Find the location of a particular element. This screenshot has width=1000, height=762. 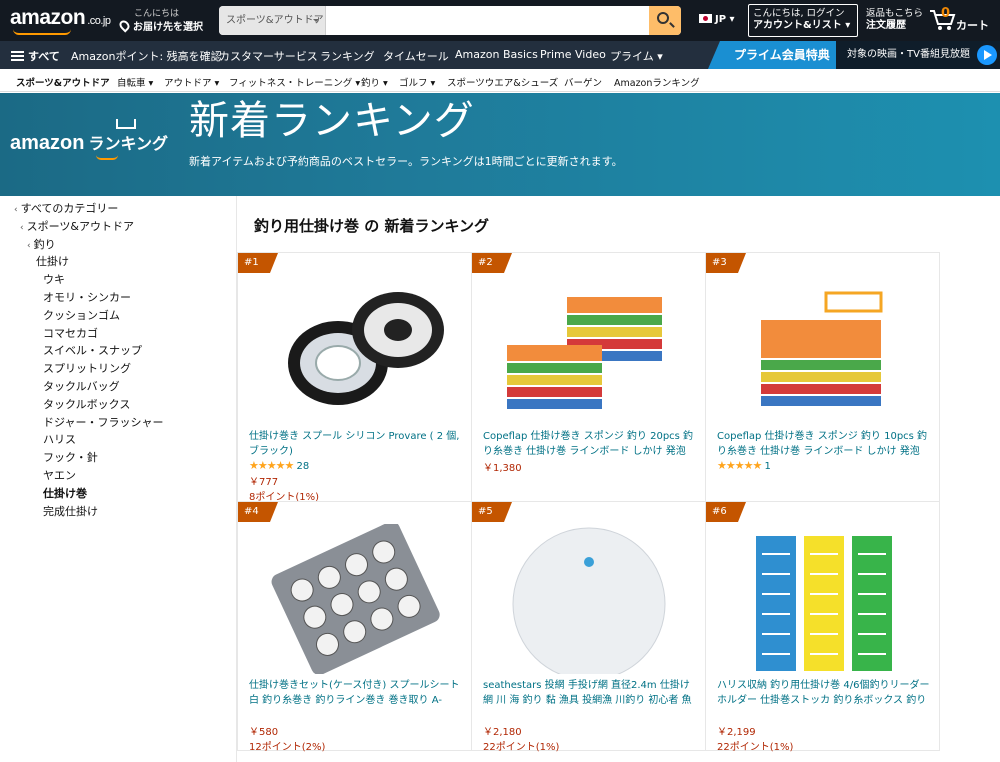

sidebar-item-shikake-maki-selected: 仕掛け巻 is located at coordinates (65, 494).